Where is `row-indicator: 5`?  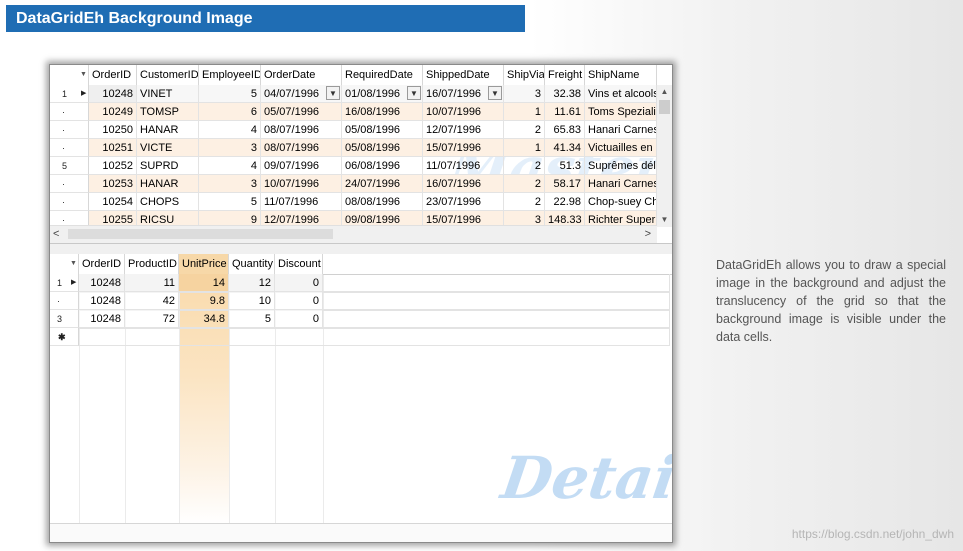 row-indicator: 5 is located at coordinates (69, 166).